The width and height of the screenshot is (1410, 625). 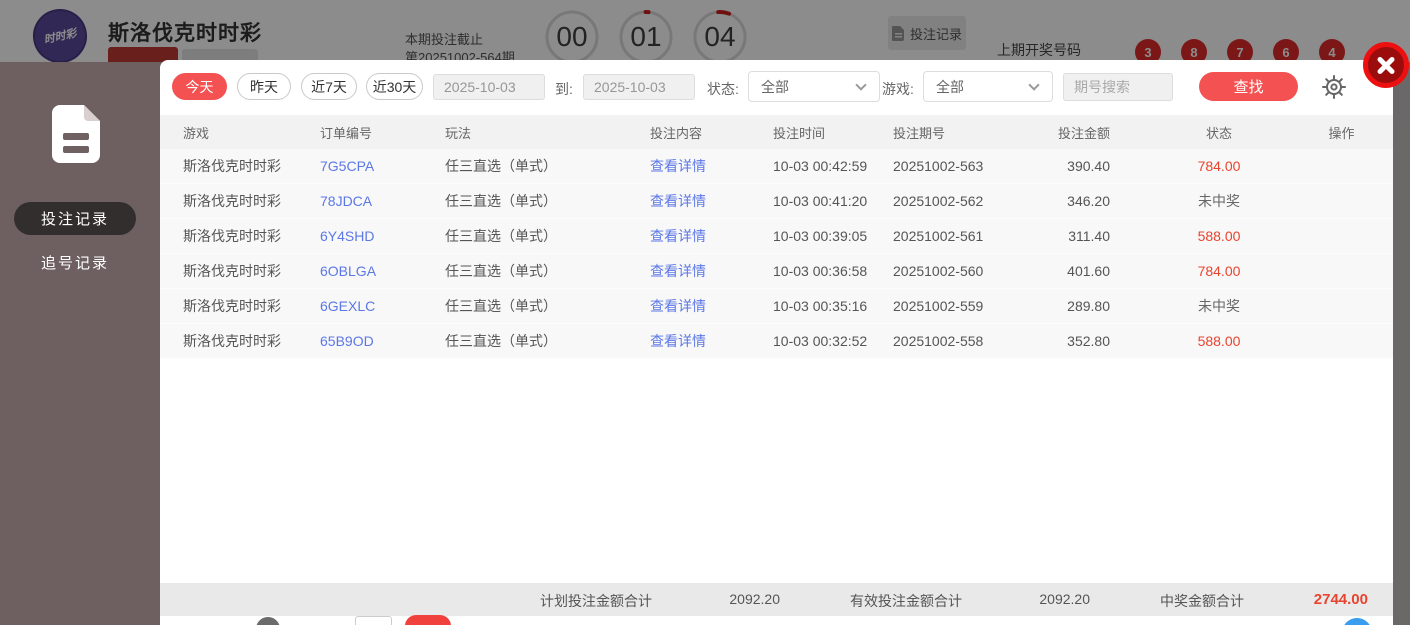 What do you see at coordinates (1088, 341) in the screenshot?
I see `cell-amount: 352.80` at bounding box center [1088, 341].